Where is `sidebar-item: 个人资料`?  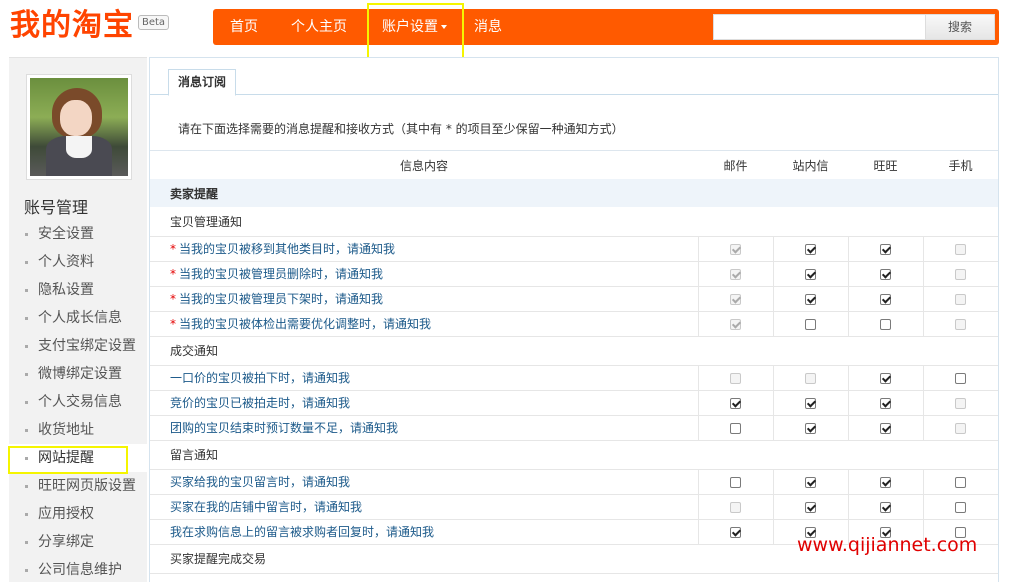 sidebar-item: 个人资料 is located at coordinates (78, 262).